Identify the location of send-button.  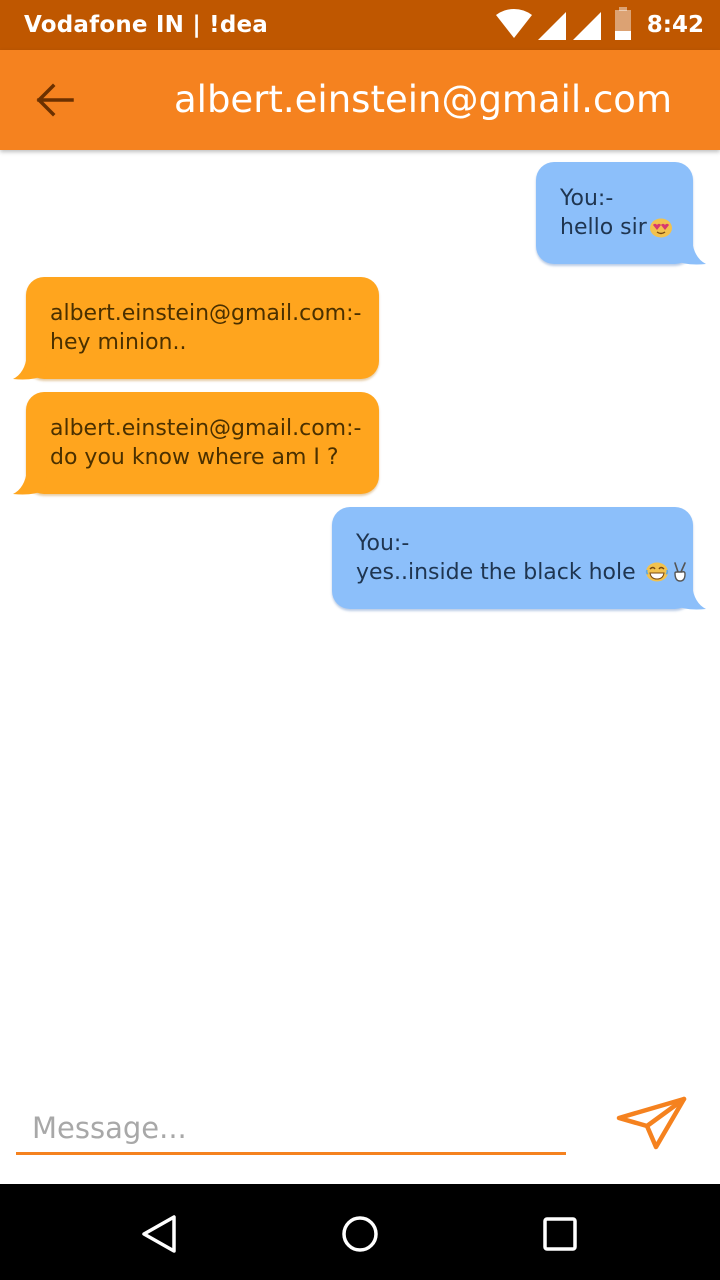
(651, 1125).